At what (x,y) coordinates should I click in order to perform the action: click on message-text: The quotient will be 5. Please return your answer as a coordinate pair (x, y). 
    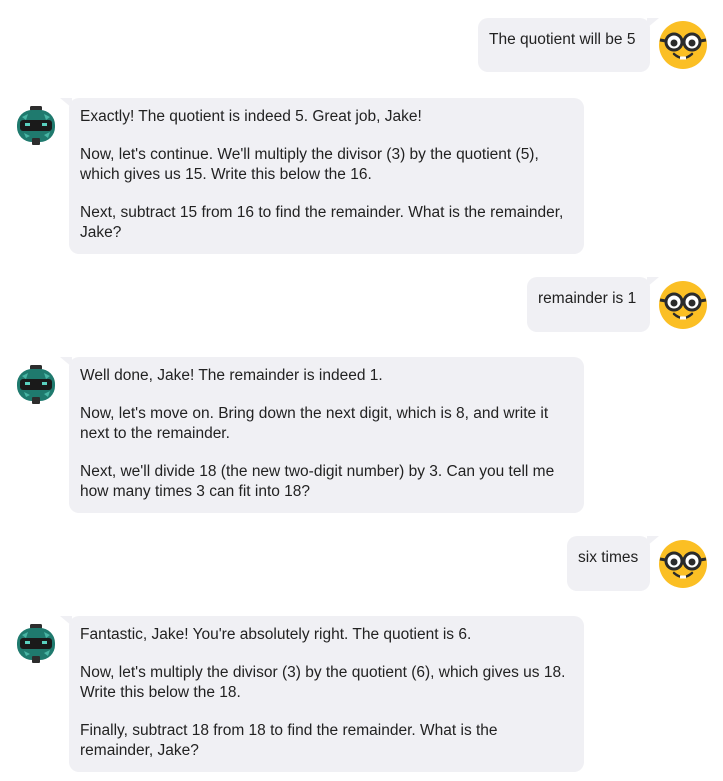
    Looking at the image, I should click on (562, 39).